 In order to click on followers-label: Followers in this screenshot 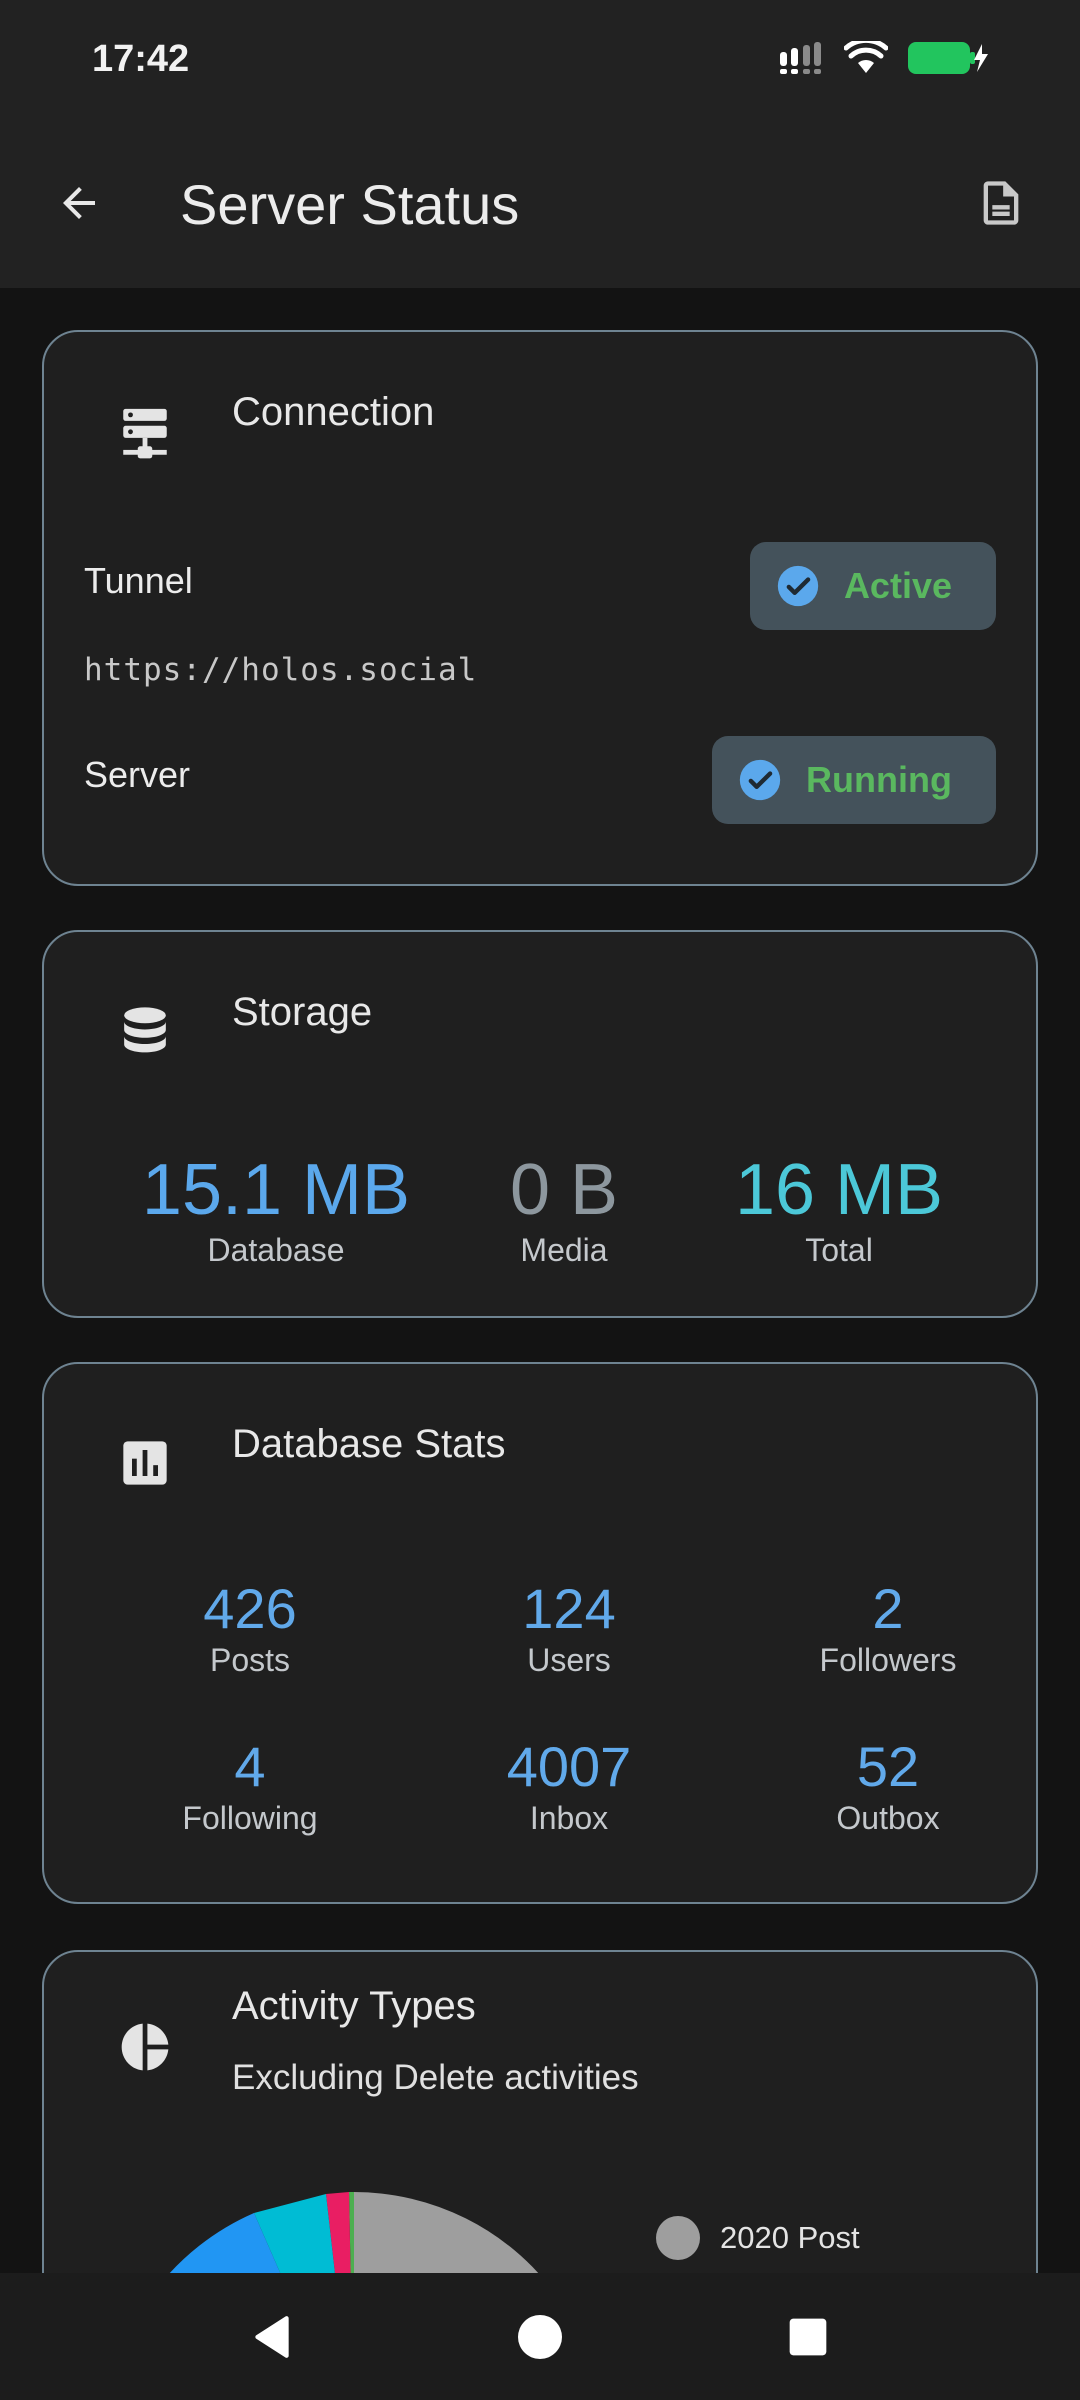, I will do `click(888, 1660)`.